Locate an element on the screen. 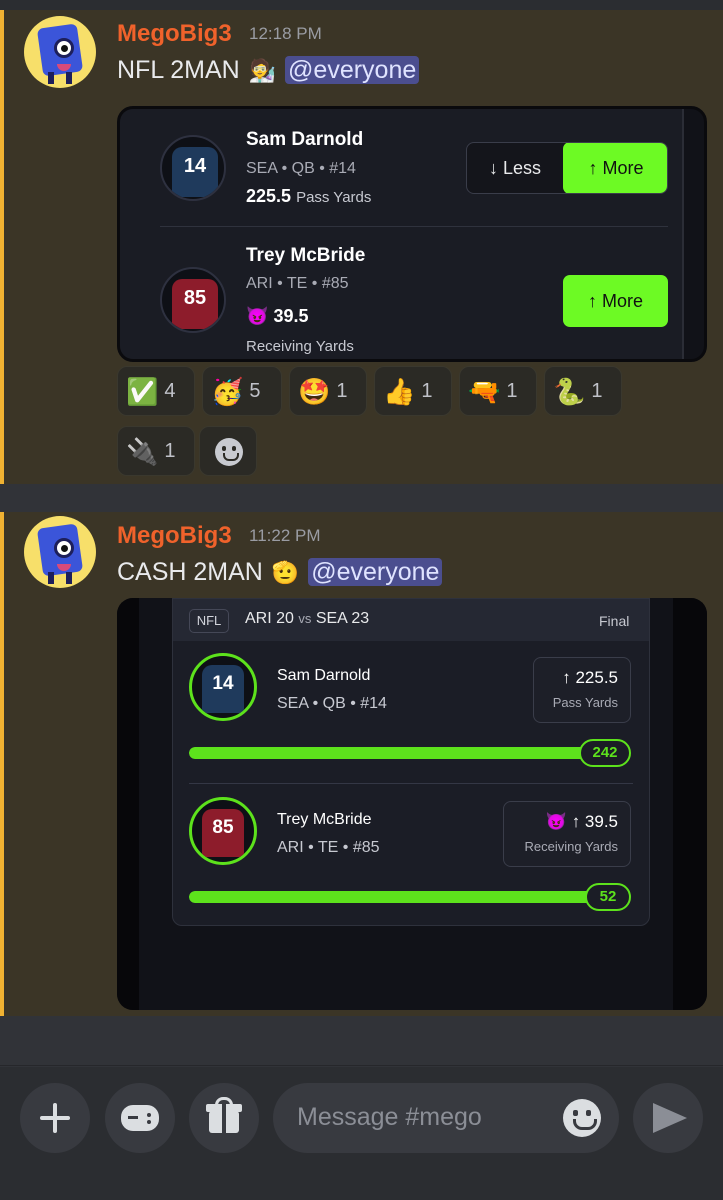 Image resolution: width=723 pixels, height=1200 pixels. result-value: 242 is located at coordinates (605, 753).